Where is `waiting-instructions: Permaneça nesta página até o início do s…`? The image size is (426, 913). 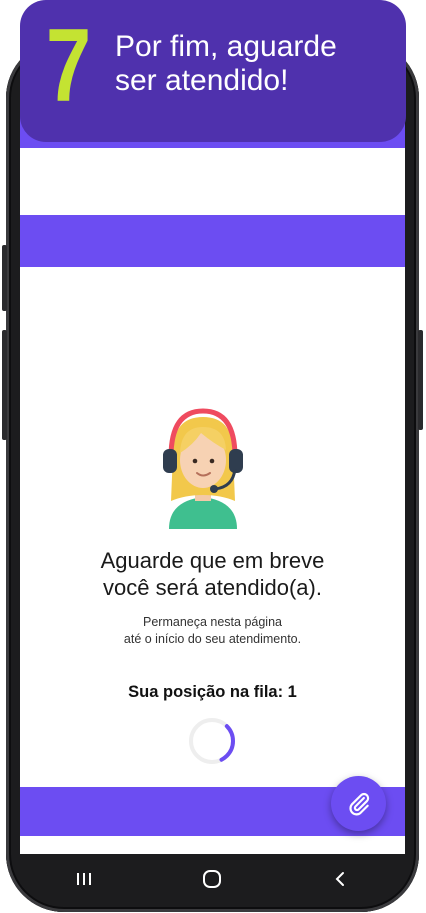
waiting-instructions: Permaneça nesta página até o início do s… is located at coordinates (212, 631).